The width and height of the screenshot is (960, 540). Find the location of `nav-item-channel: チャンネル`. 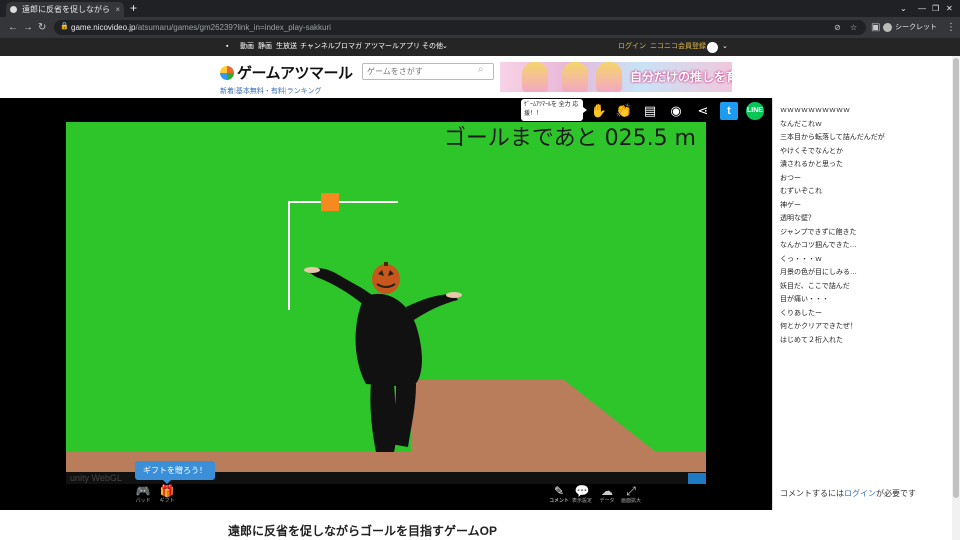

nav-item-channel: チャンネル is located at coordinates (317, 47).